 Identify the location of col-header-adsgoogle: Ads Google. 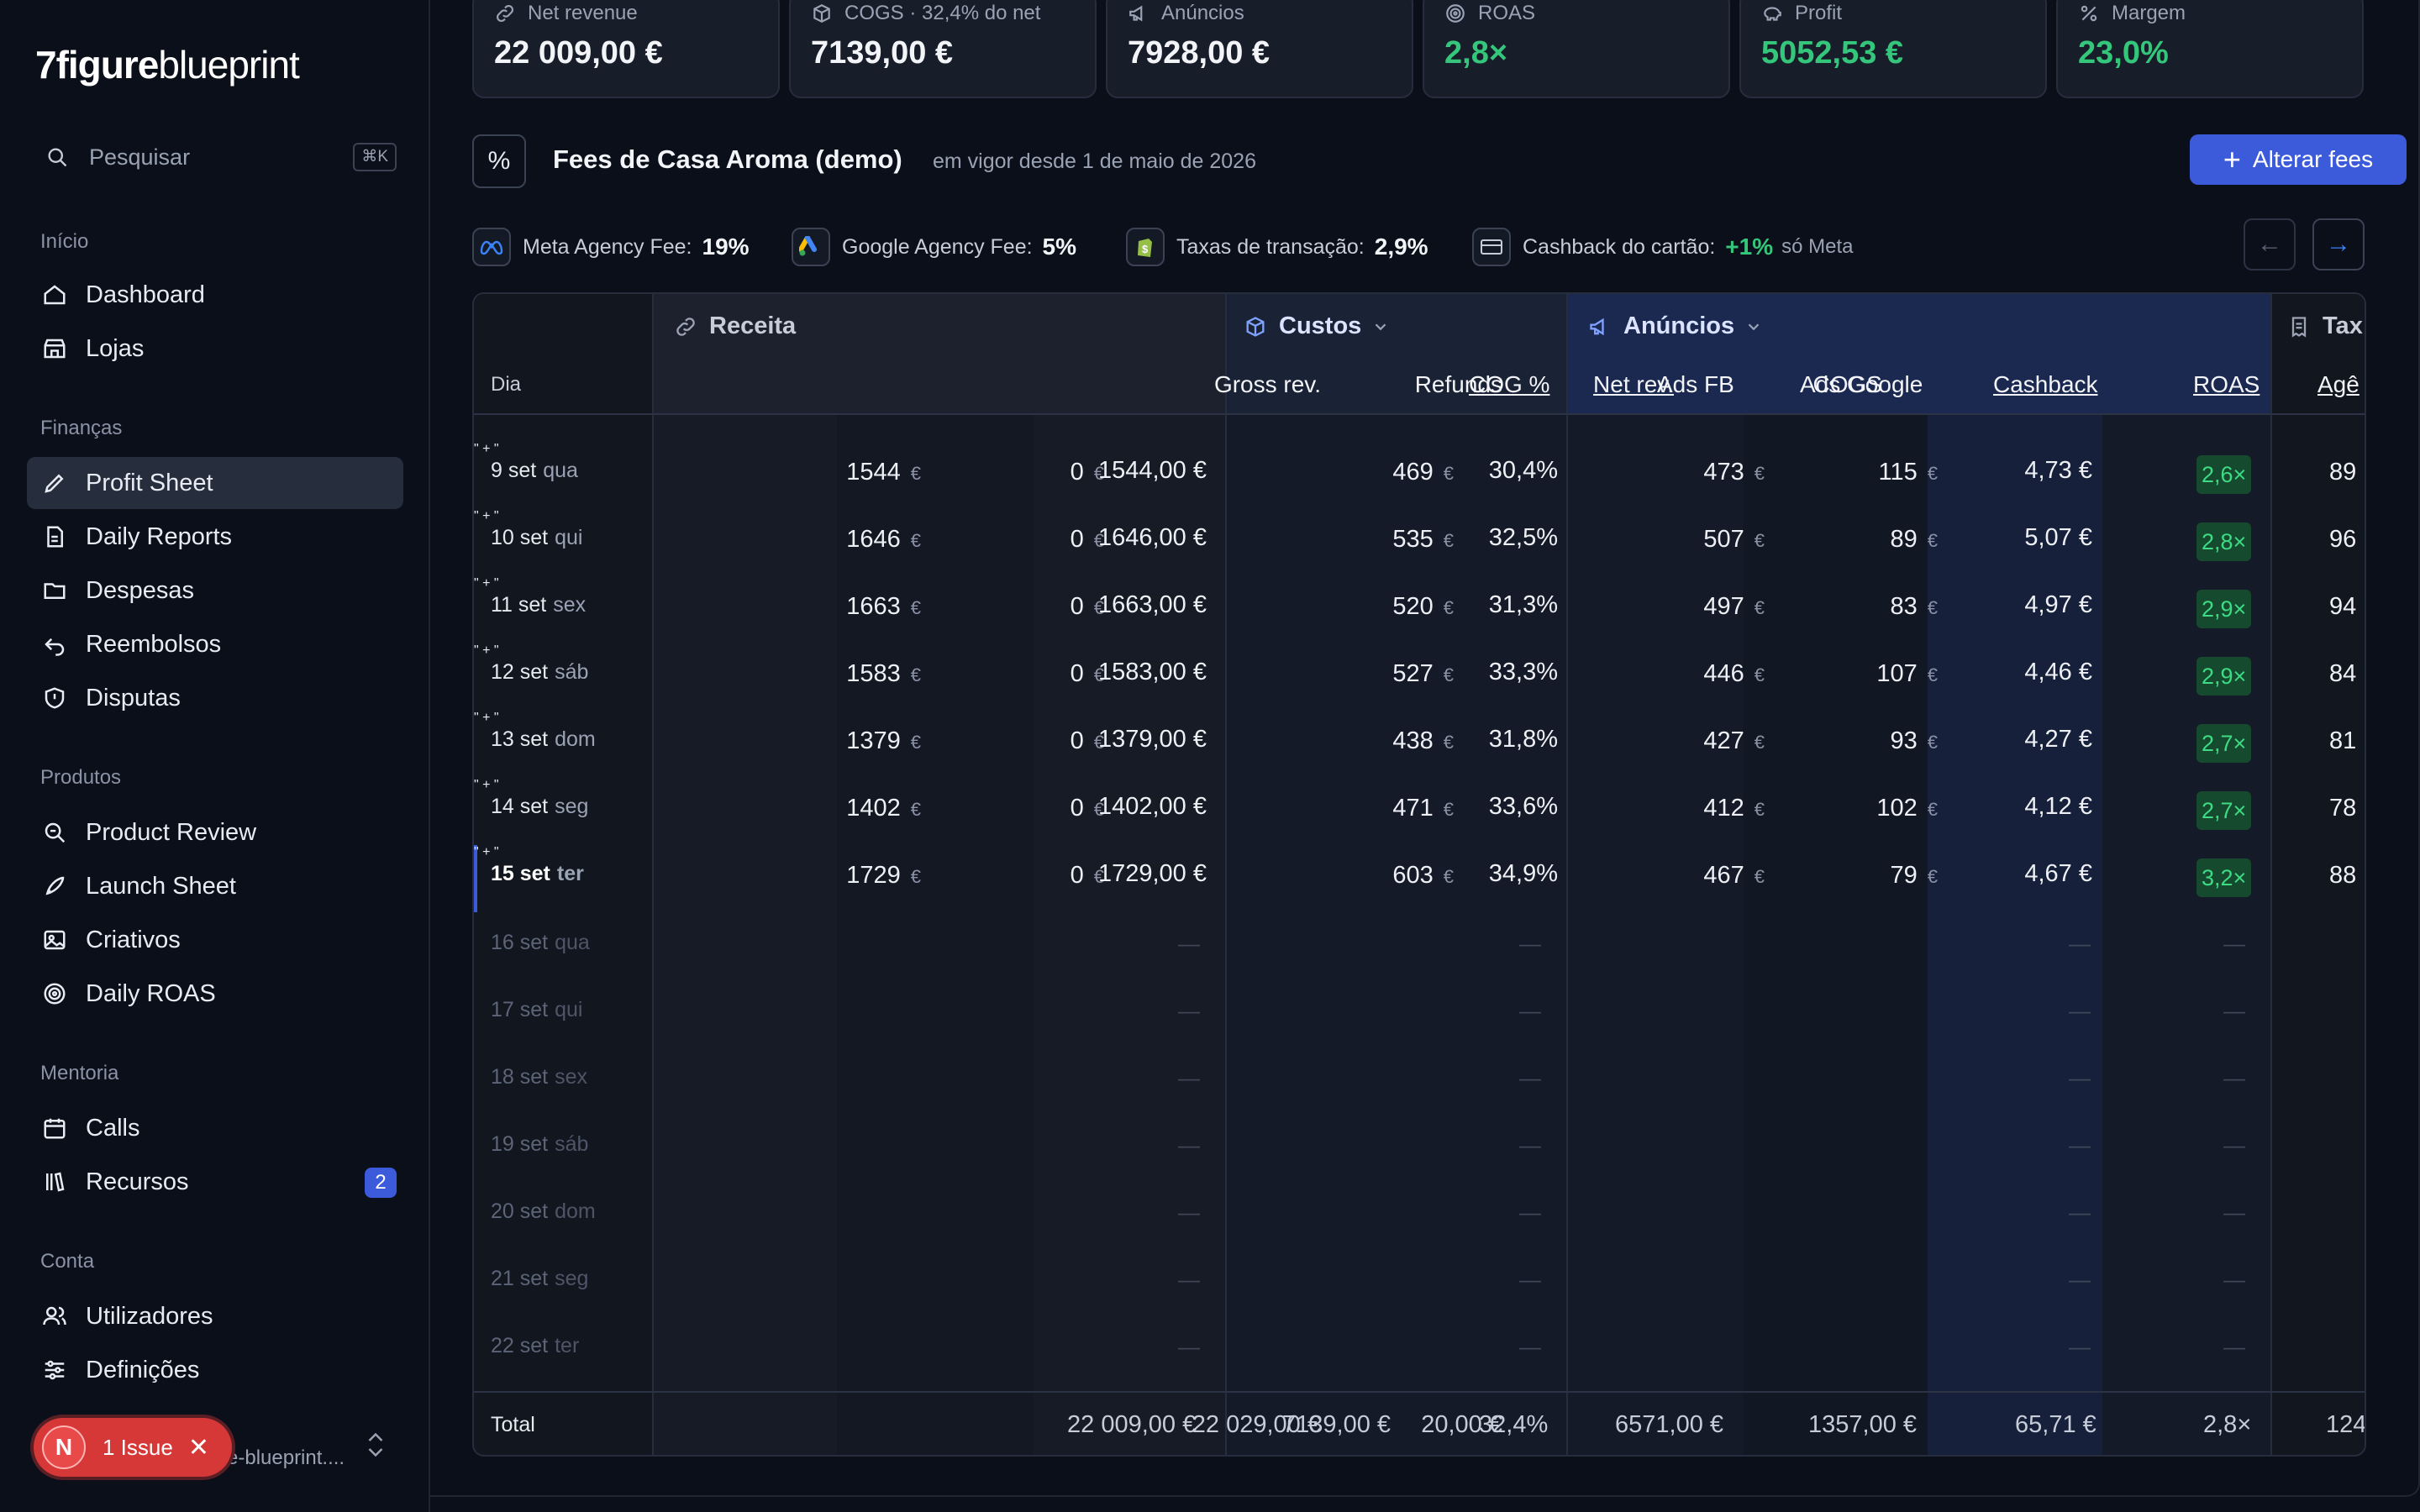
(1862, 384).